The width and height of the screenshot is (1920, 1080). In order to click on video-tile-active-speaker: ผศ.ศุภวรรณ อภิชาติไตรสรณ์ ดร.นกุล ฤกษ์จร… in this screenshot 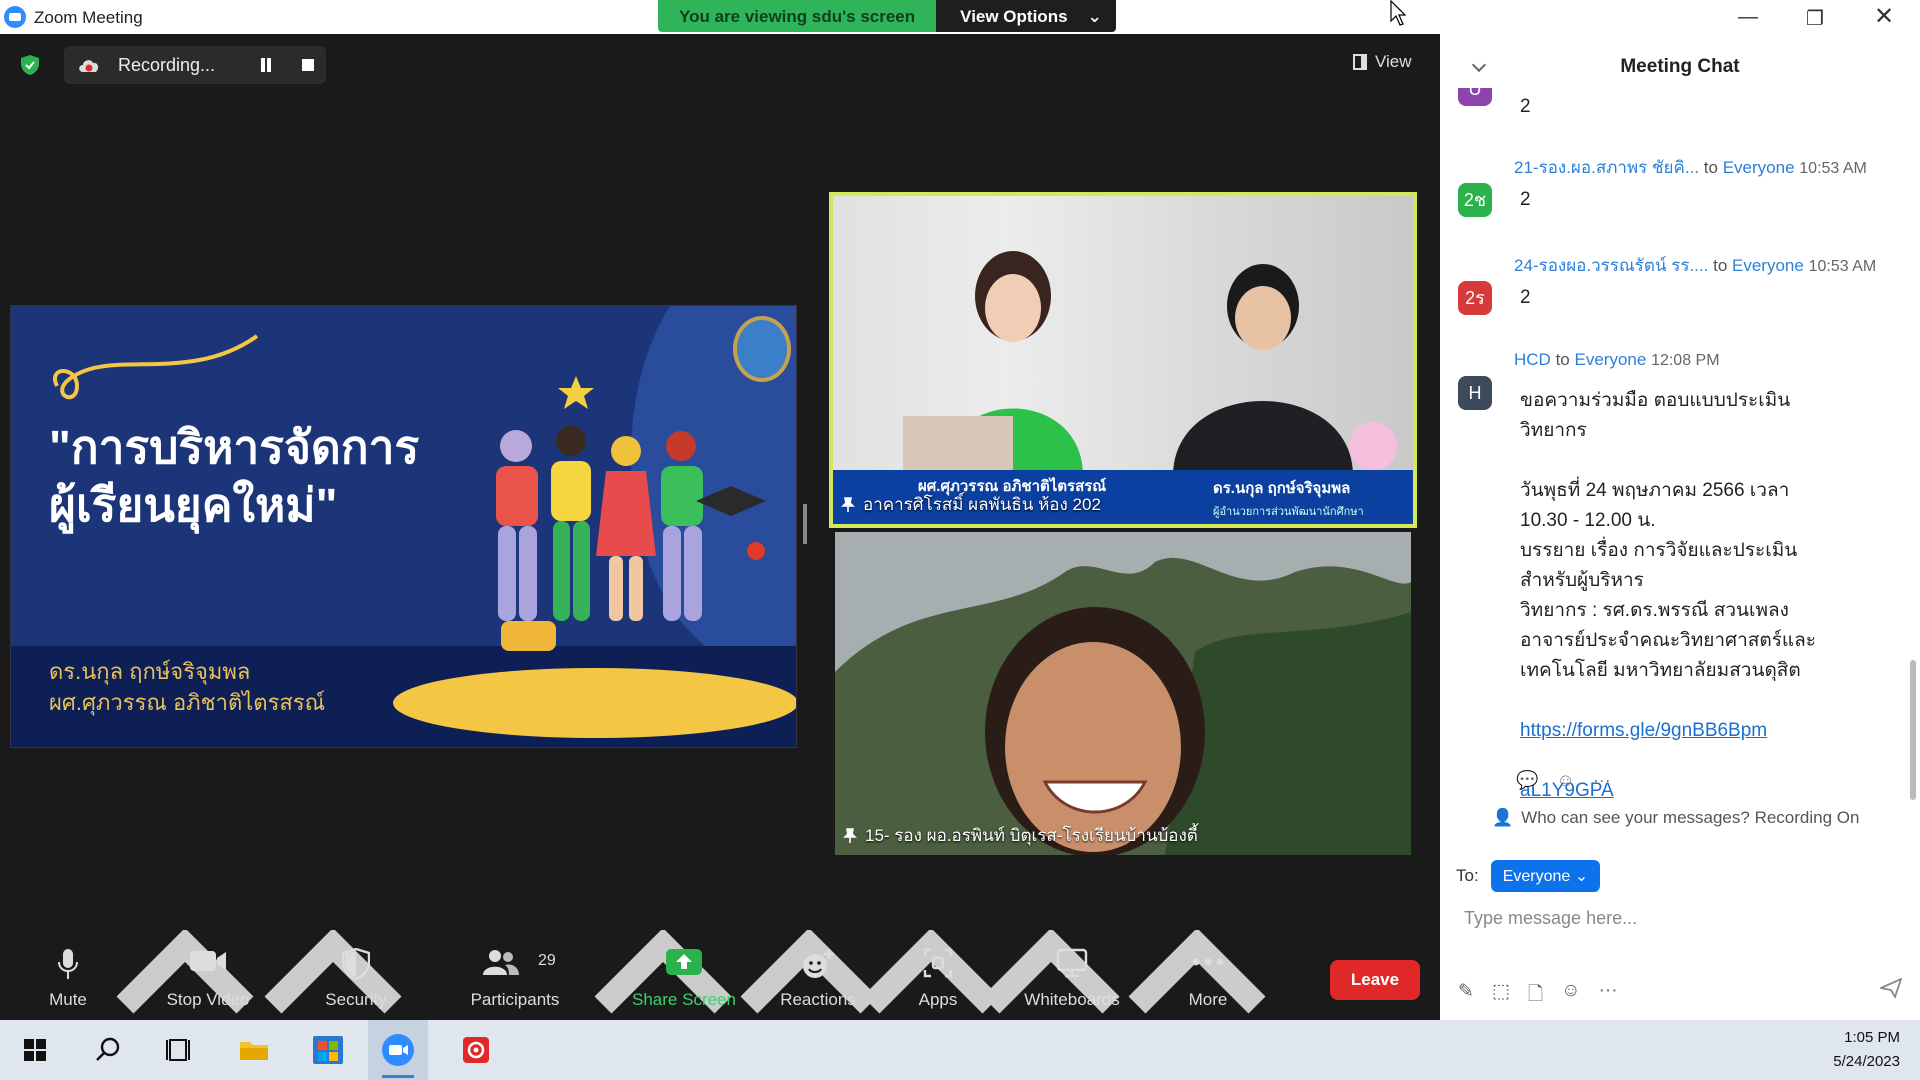, I will do `click(1123, 360)`.